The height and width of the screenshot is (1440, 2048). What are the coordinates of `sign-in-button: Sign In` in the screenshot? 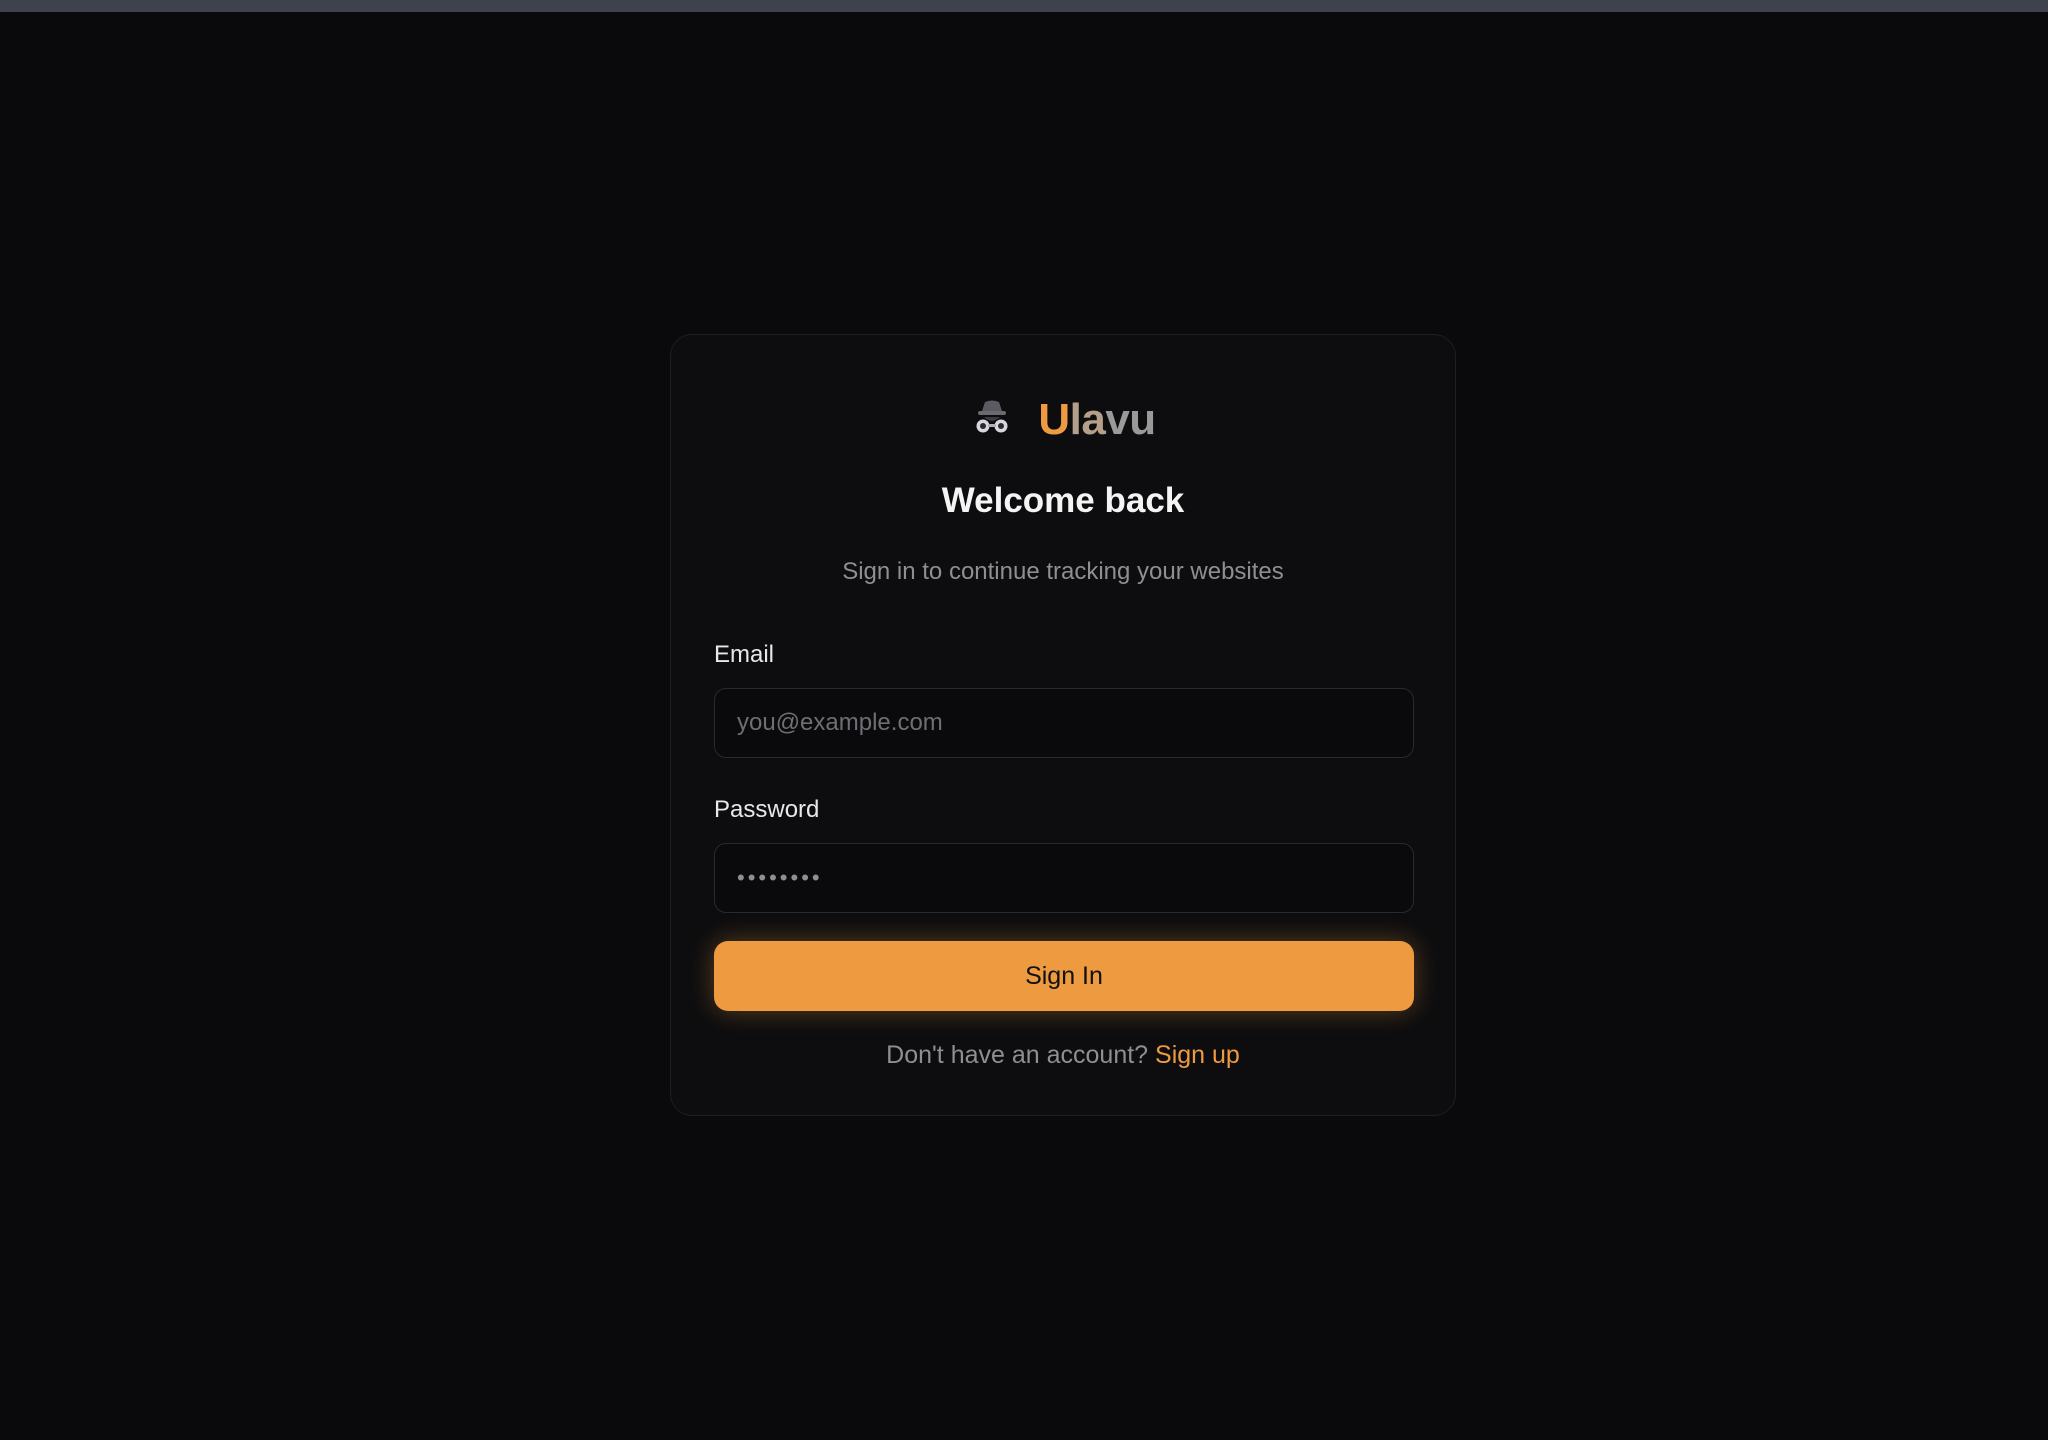 It's located at (1064, 976).